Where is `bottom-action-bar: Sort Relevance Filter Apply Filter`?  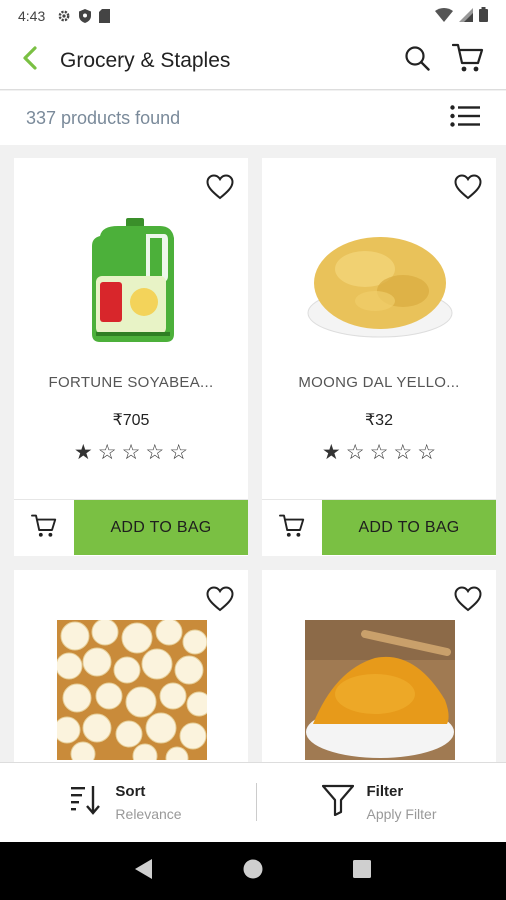 bottom-action-bar: Sort Relevance Filter Apply Filter is located at coordinates (253, 802).